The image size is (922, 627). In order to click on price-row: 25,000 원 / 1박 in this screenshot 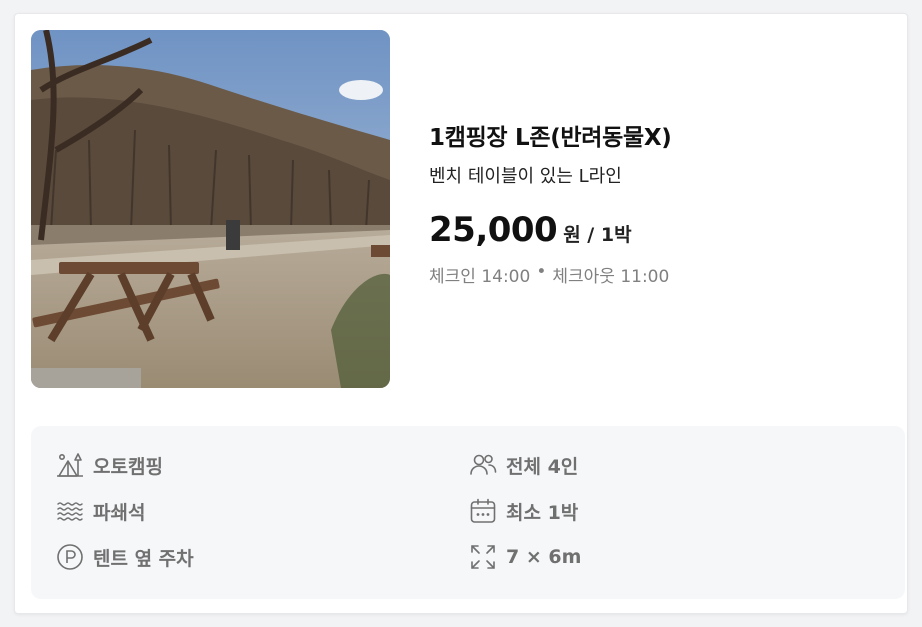, I will do `click(659, 230)`.